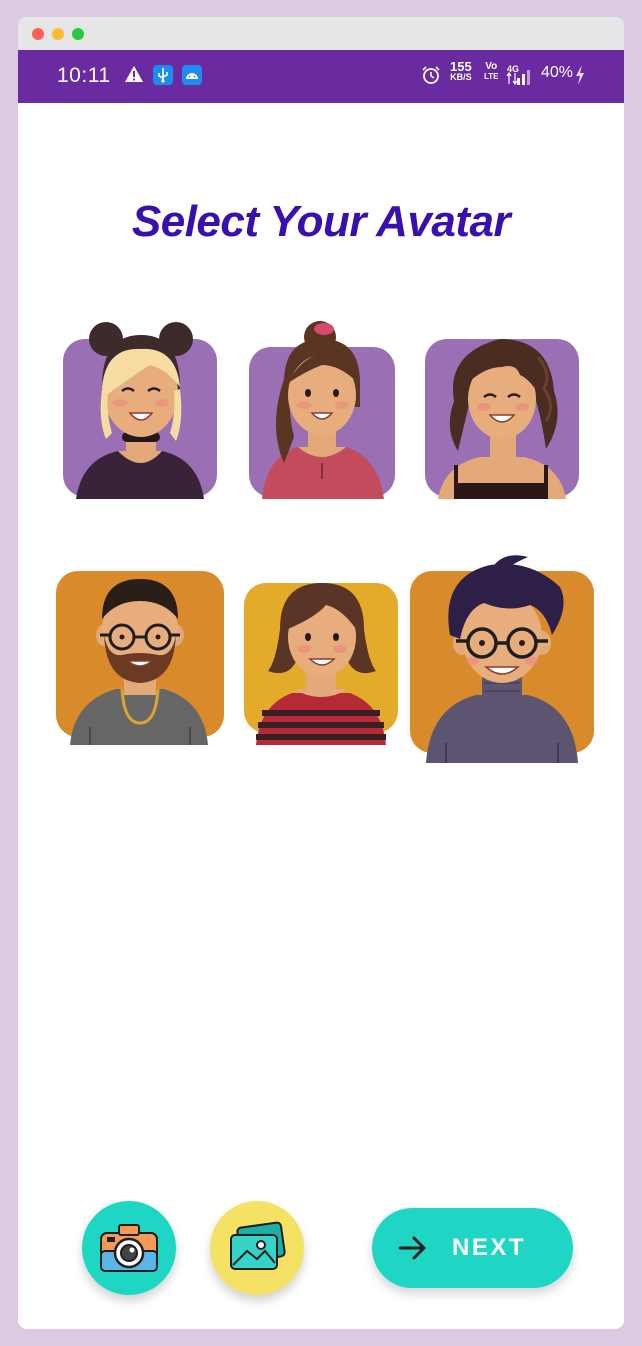 The width and height of the screenshot is (642, 1346). I want to click on next-button: NEXT, so click(472, 1248).